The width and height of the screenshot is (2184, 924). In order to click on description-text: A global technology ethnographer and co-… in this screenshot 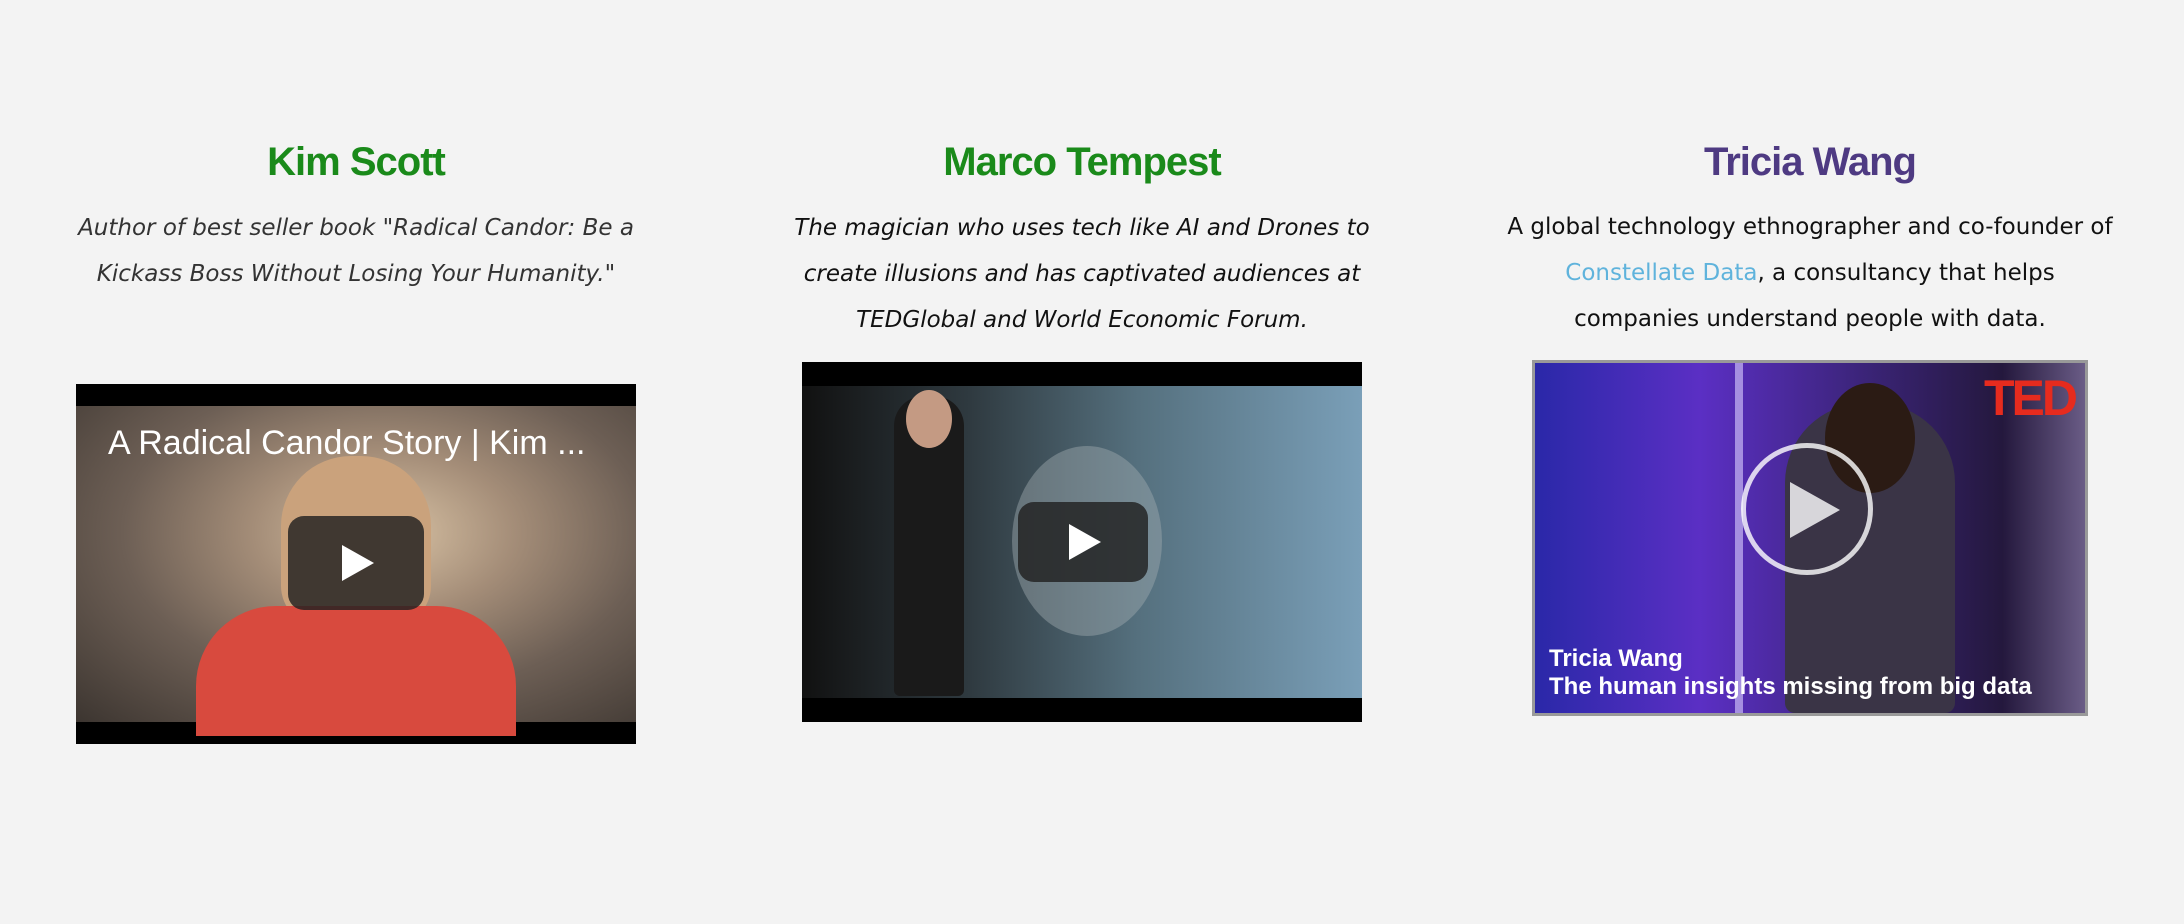, I will do `click(1810, 227)`.